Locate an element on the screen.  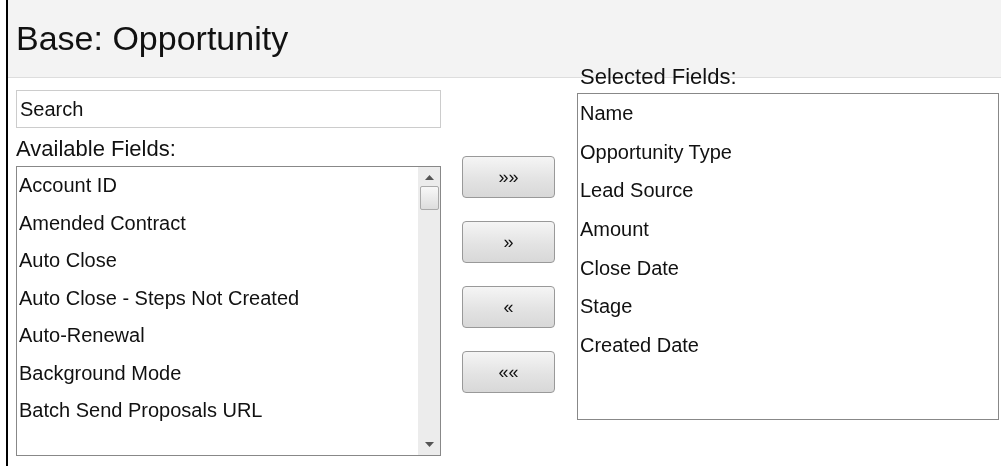
list-item: Close Date is located at coordinates (788, 268).